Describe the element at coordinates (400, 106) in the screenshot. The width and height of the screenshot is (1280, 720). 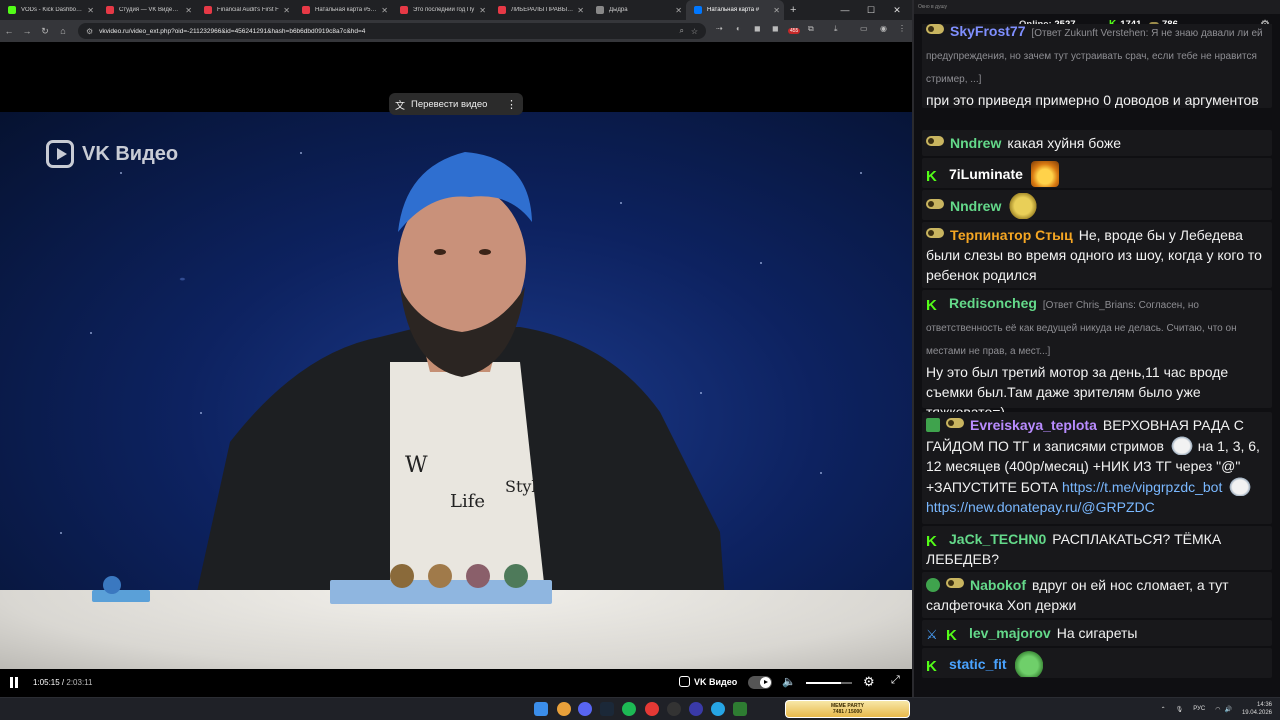
I see `translate-icon: 文` at that location.